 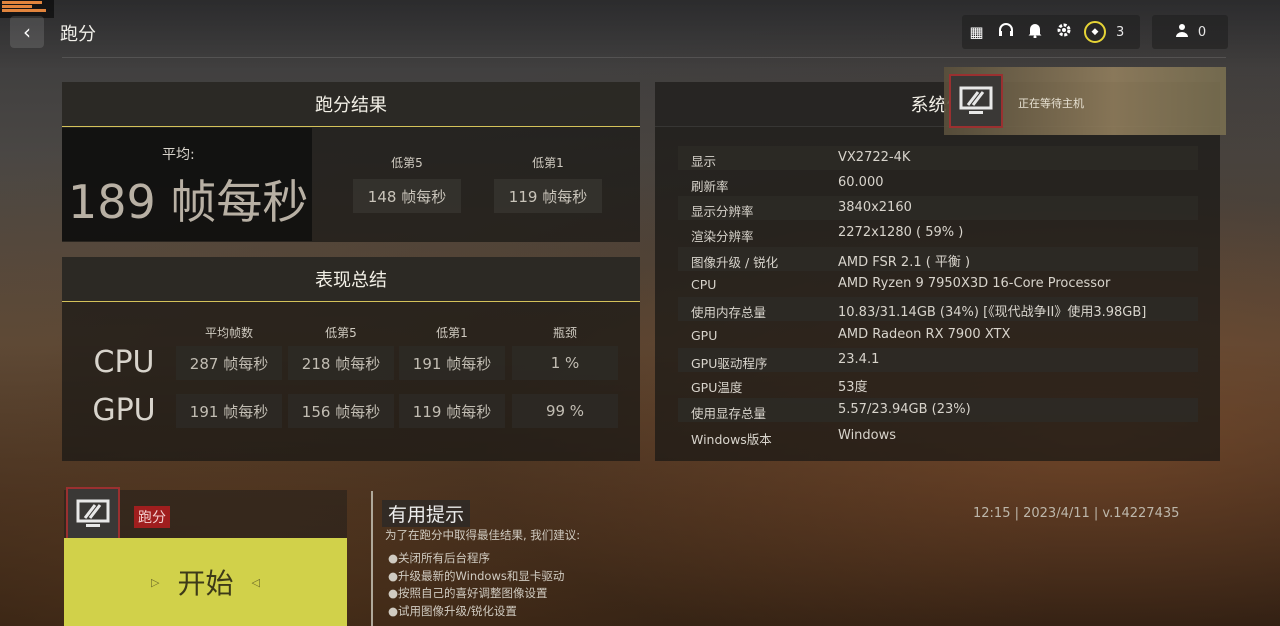 What do you see at coordinates (729, 363) in the screenshot?
I see `sys-key: GPU驱动程序` at bounding box center [729, 363].